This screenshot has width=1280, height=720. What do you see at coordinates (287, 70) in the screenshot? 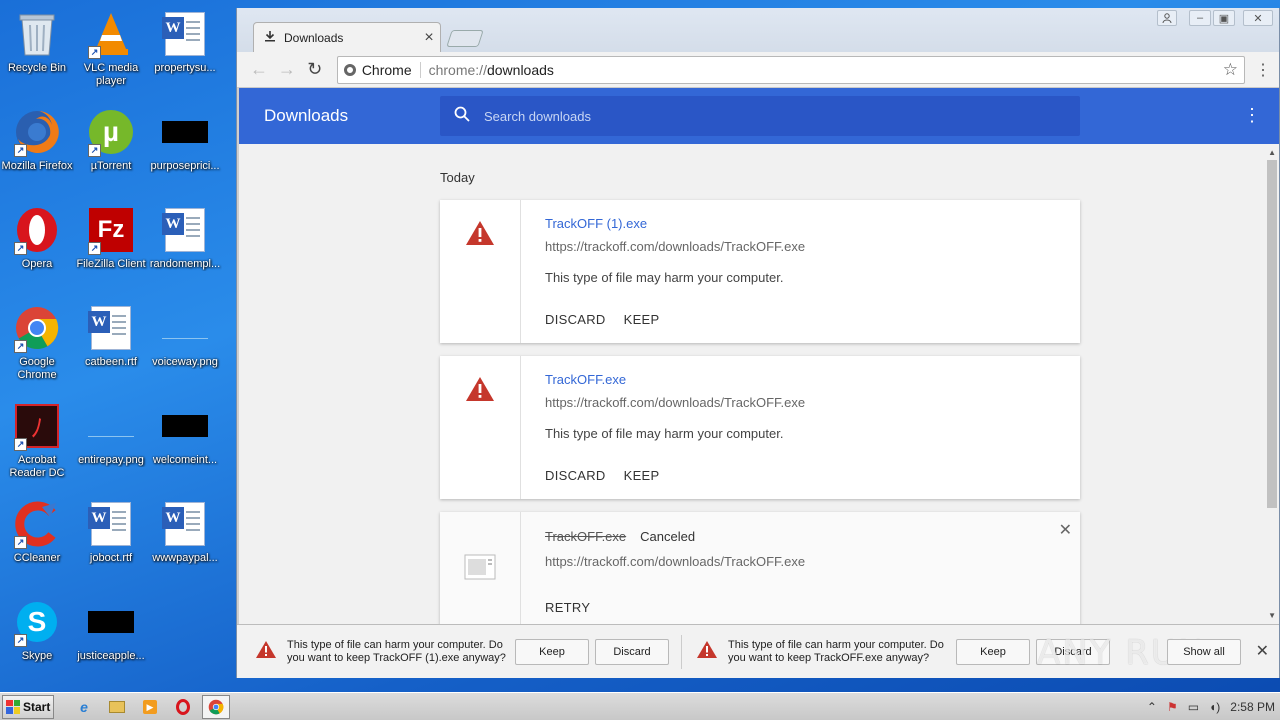
I see `forward-button: →` at bounding box center [287, 70].